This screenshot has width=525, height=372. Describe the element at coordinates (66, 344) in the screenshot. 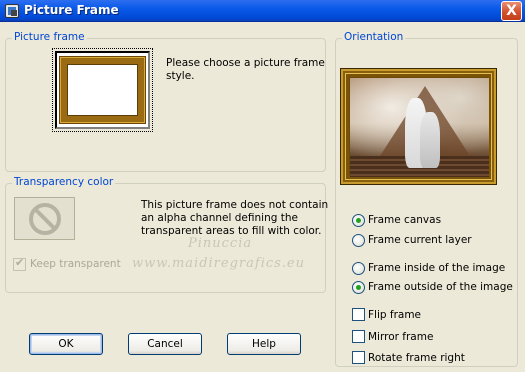

I see `ok-button: OK` at that location.